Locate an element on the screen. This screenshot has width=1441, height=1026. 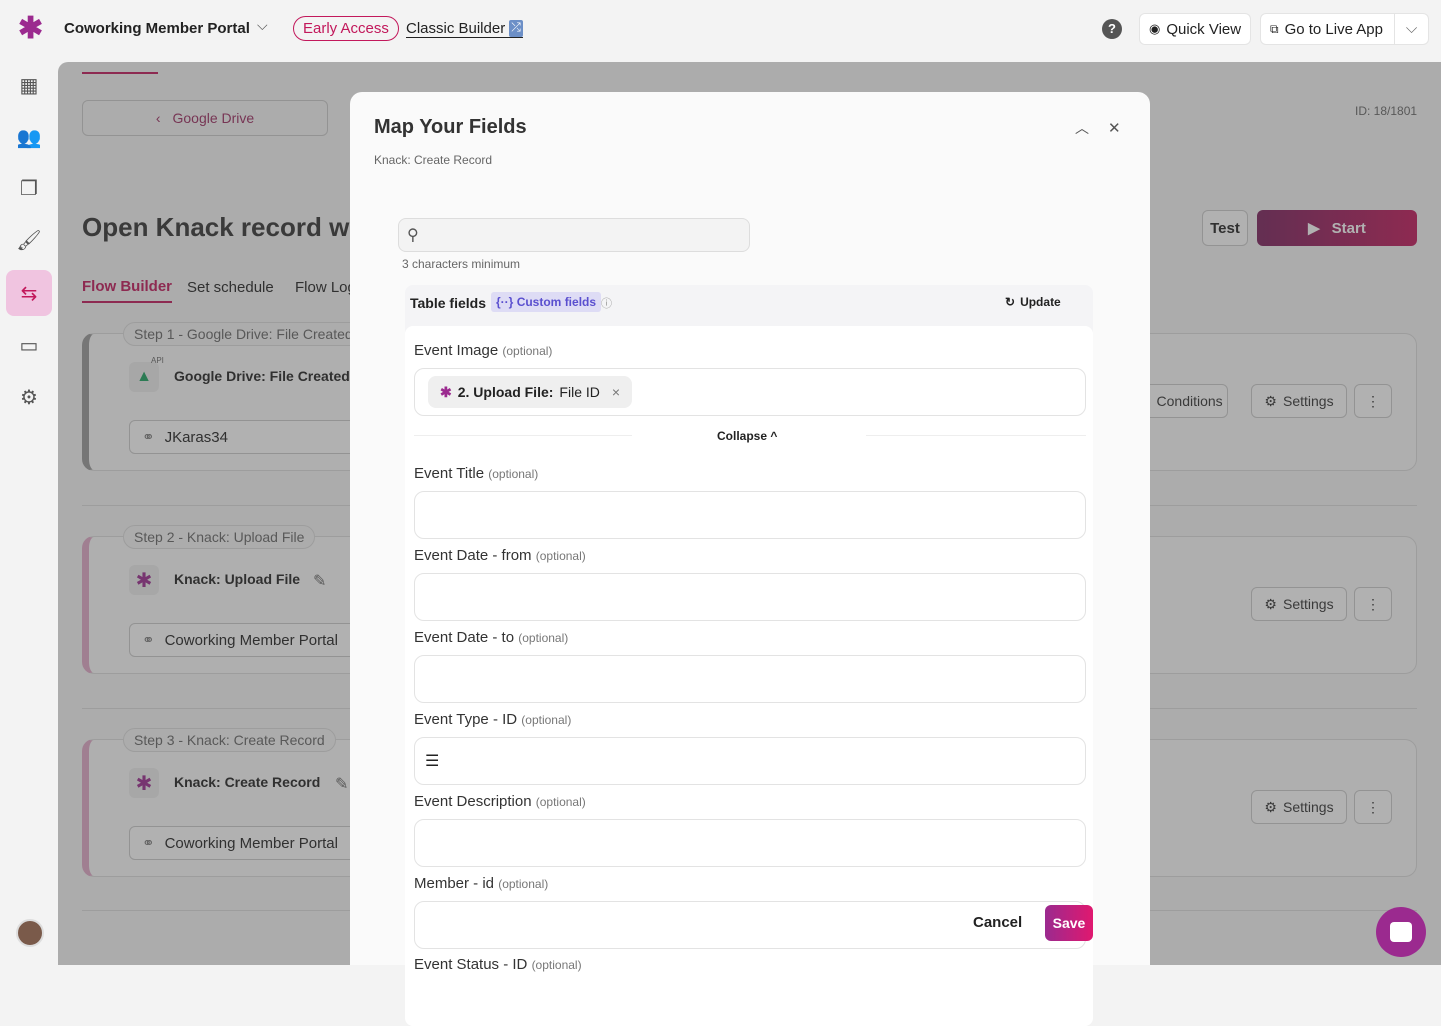
info-icon: ⓘ is located at coordinates (606, 303).